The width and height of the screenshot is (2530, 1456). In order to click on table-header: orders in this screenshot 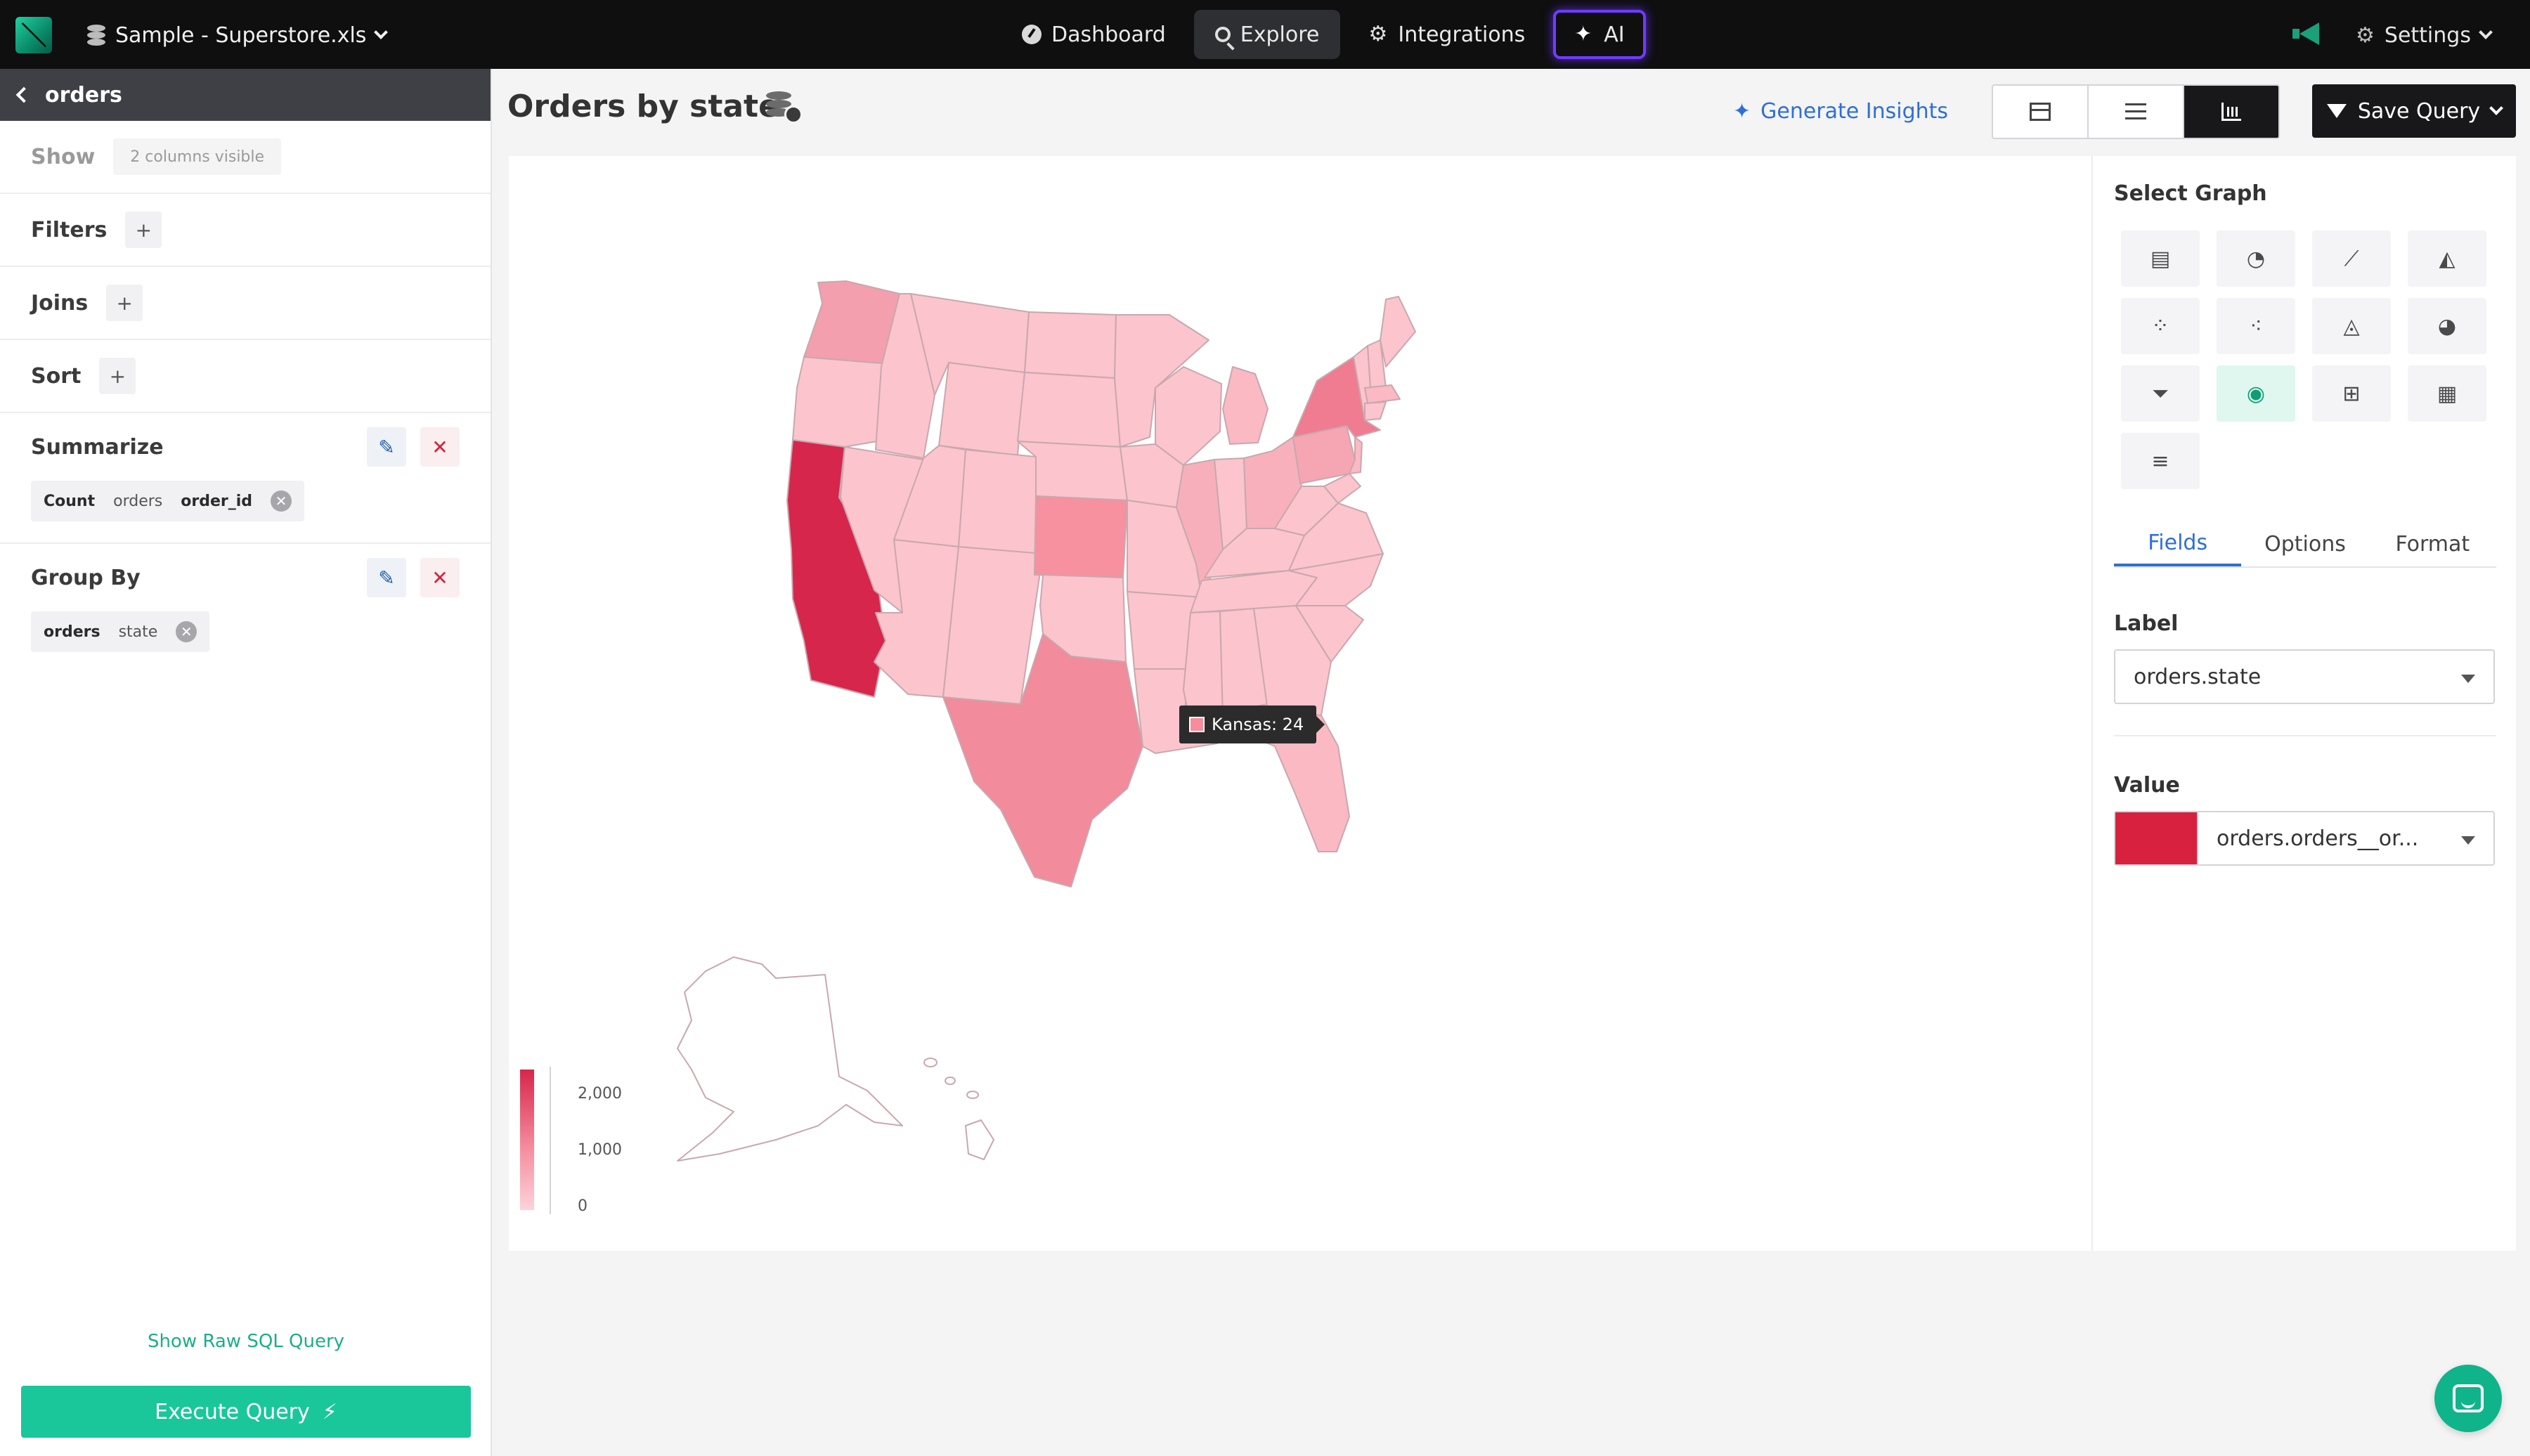, I will do `click(245, 95)`.